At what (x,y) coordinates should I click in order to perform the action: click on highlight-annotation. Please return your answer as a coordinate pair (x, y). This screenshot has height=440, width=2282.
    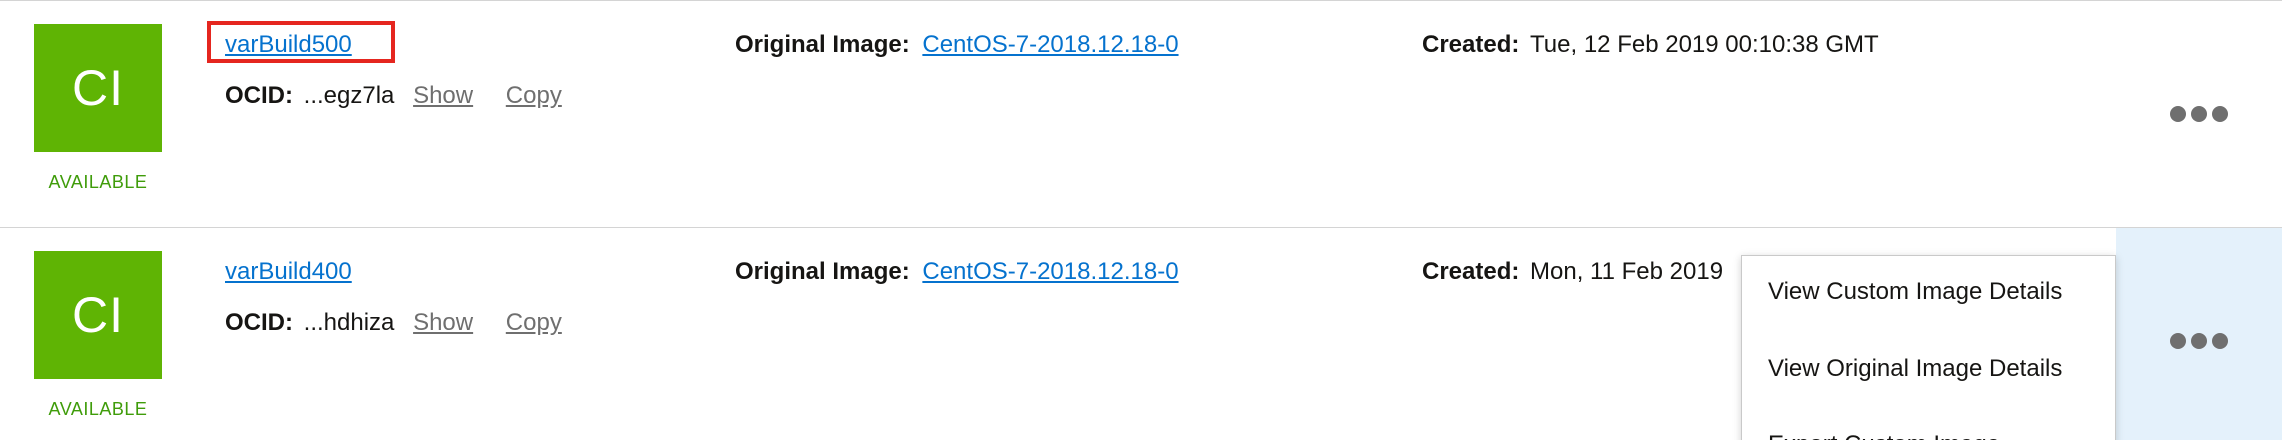
    Looking at the image, I should click on (301, 42).